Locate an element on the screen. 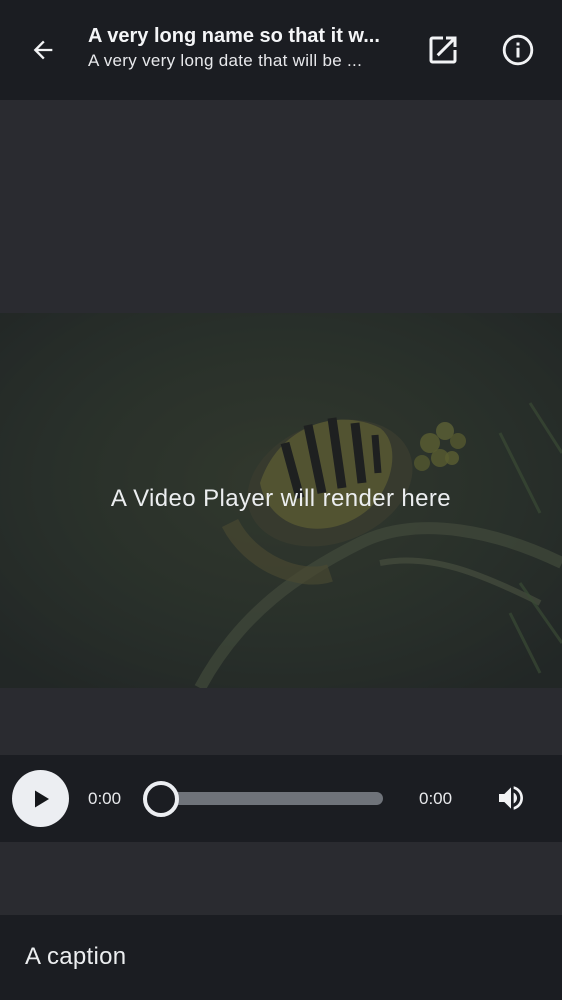 The image size is (562, 1000). info-button is located at coordinates (518, 50).